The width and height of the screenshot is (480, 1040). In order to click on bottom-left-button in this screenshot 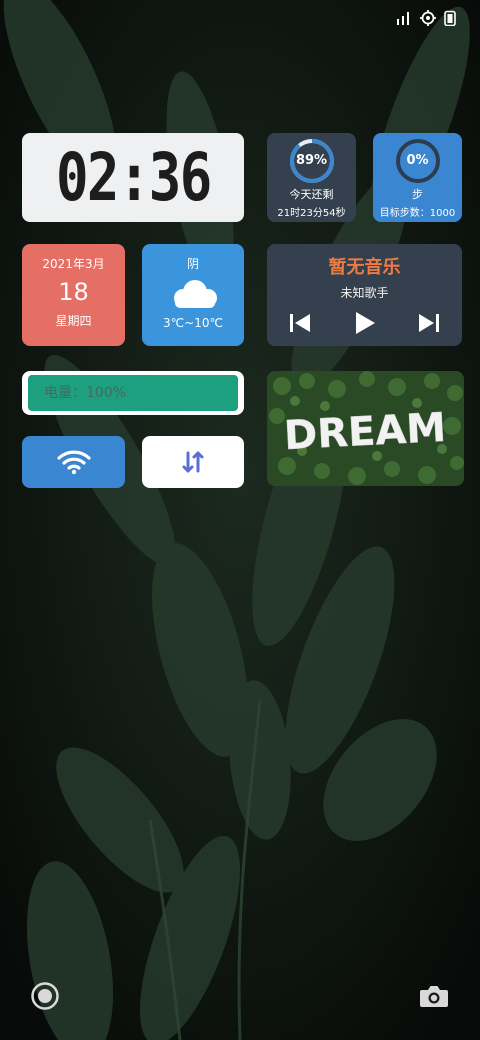, I will do `click(45, 998)`.